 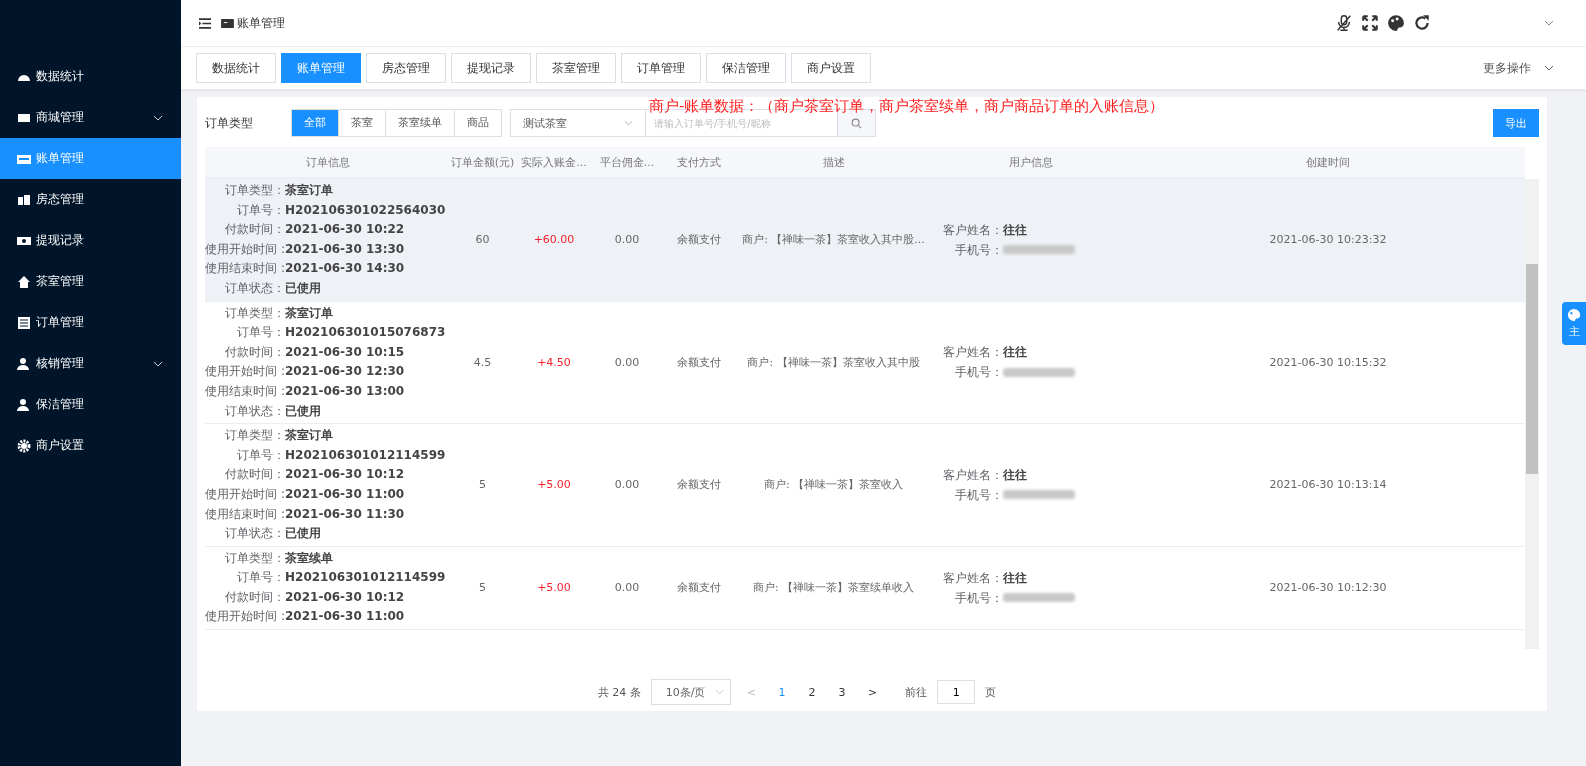 I want to click on column-header: 订单信息, so click(x=327, y=162).